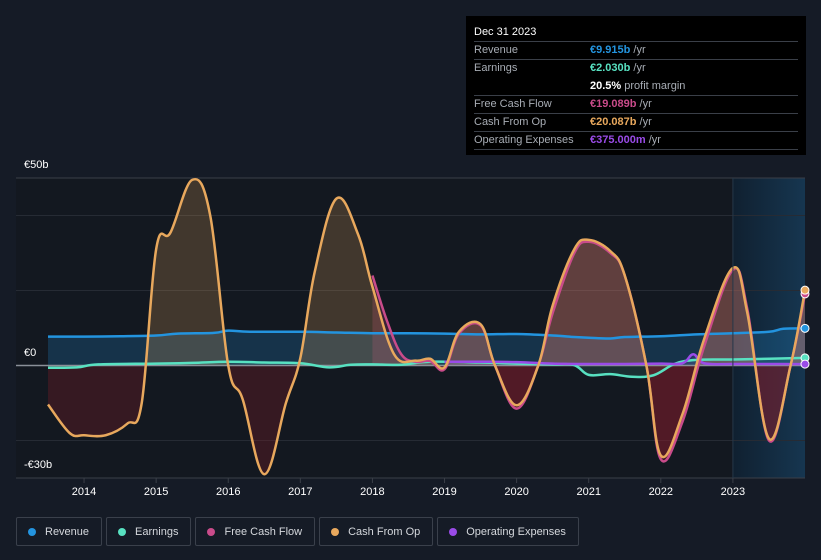 This screenshot has height=560, width=821. I want to click on y-tick-label-top: €50b, so click(36, 165).